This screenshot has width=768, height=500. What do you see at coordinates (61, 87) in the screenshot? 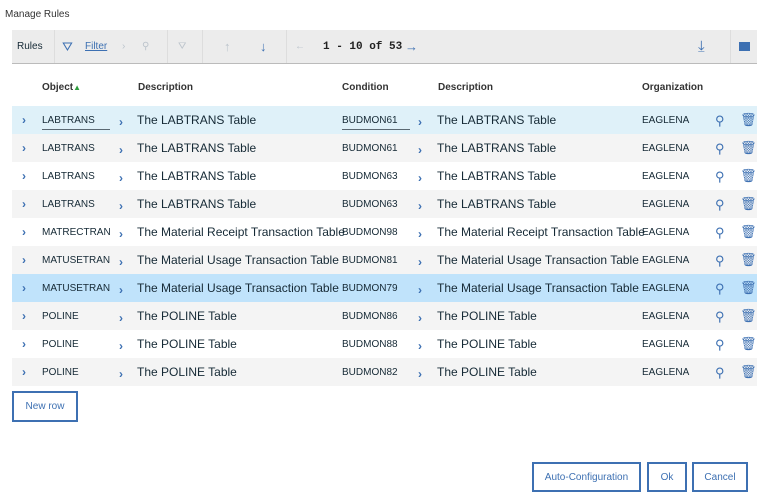
I see `column-header-object: Object▲` at bounding box center [61, 87].